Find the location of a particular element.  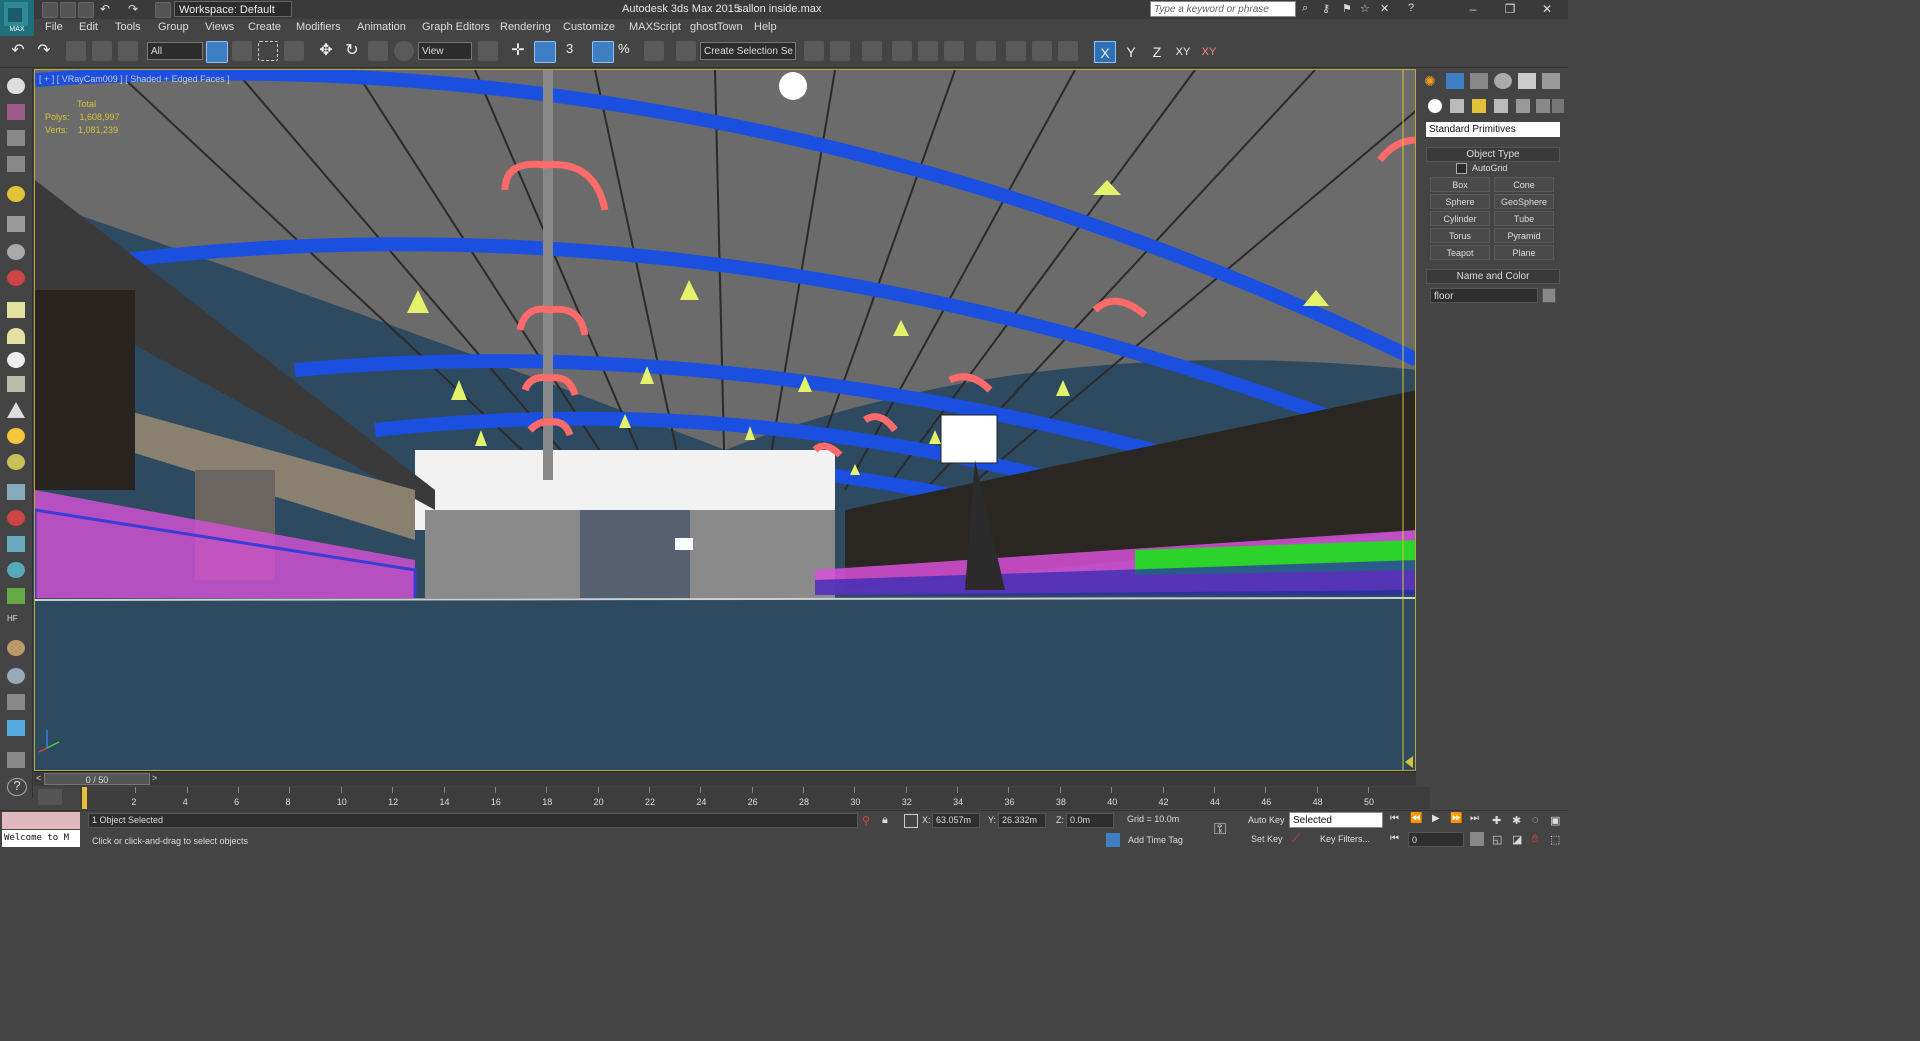

axis-y-button: Y is located at coordinates (1131, 52).